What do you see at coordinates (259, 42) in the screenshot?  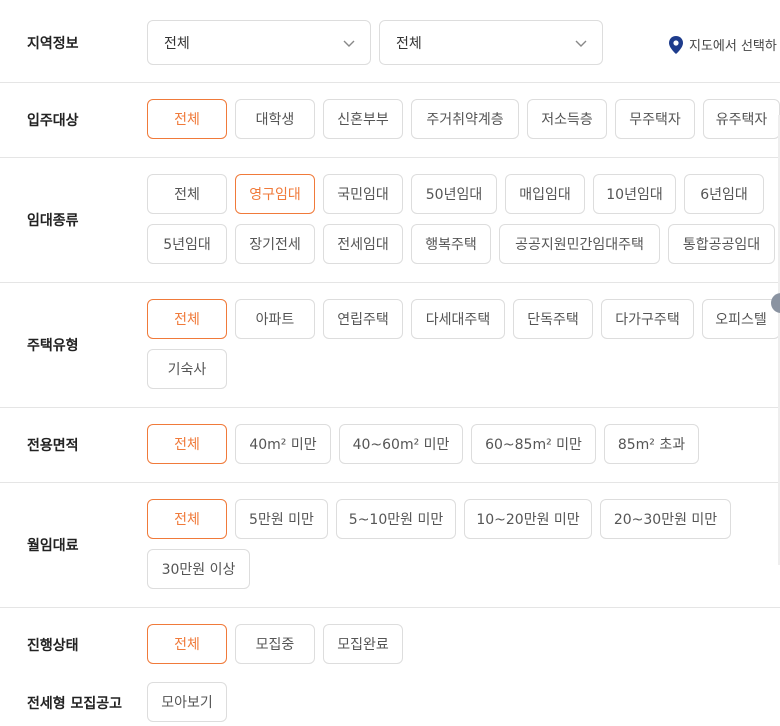 I see `region-select-sido: 전체` at bounding box center [259, 42].